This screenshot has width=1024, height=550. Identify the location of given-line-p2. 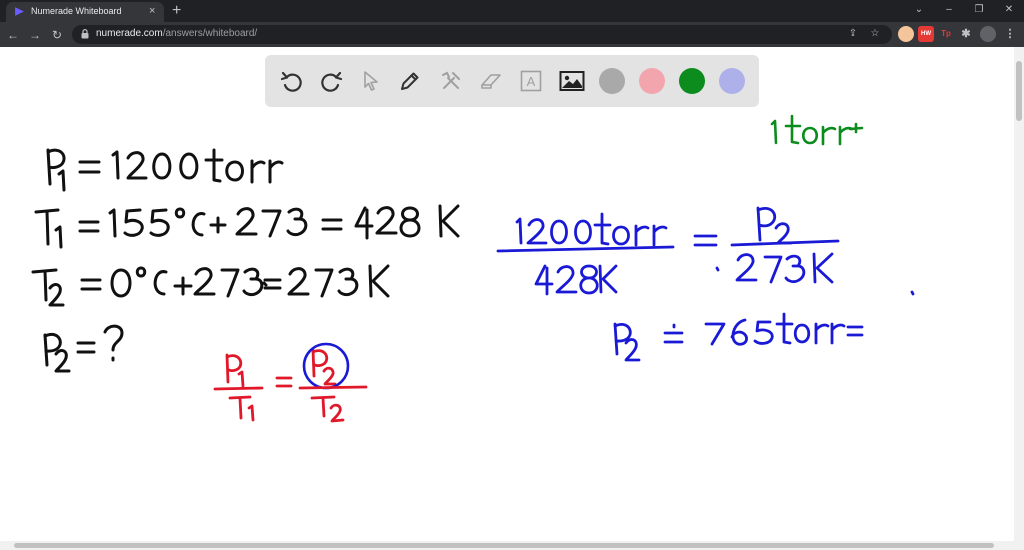
(83, 348).